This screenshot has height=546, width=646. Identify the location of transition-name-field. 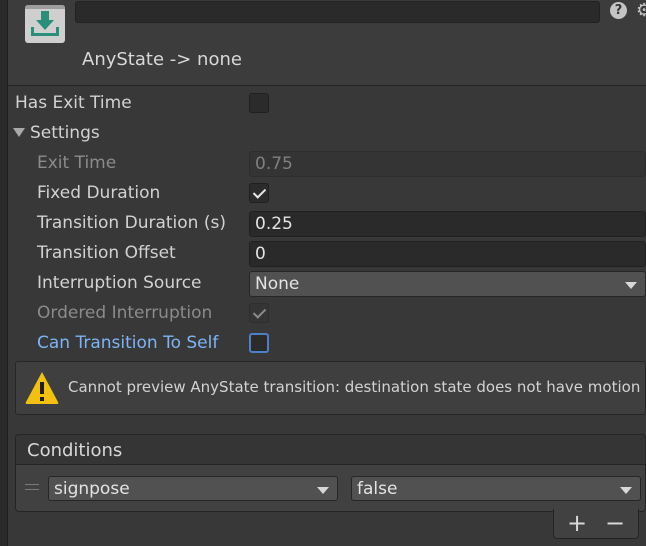
(337, 12).